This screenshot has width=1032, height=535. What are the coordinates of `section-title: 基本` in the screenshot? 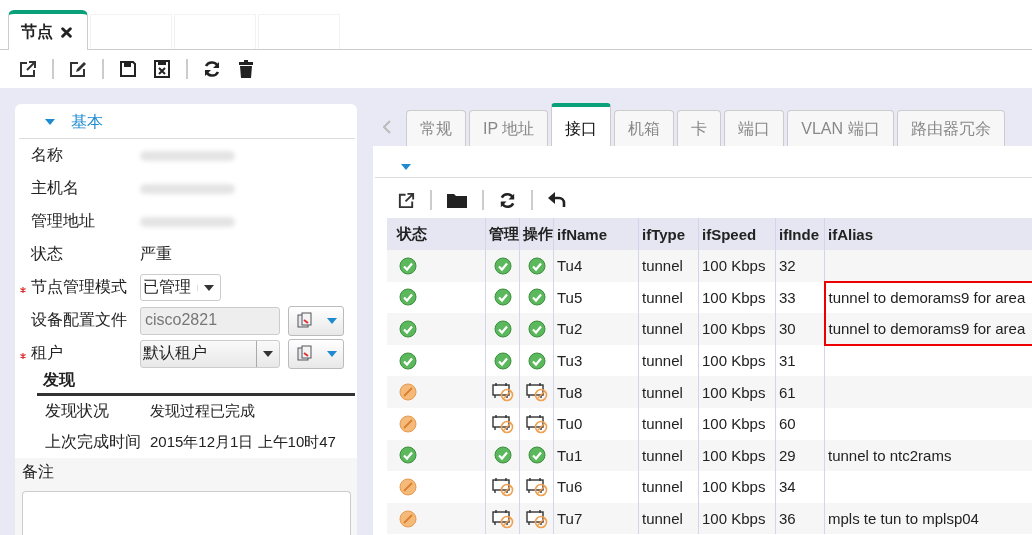 It's located at (87, 122).